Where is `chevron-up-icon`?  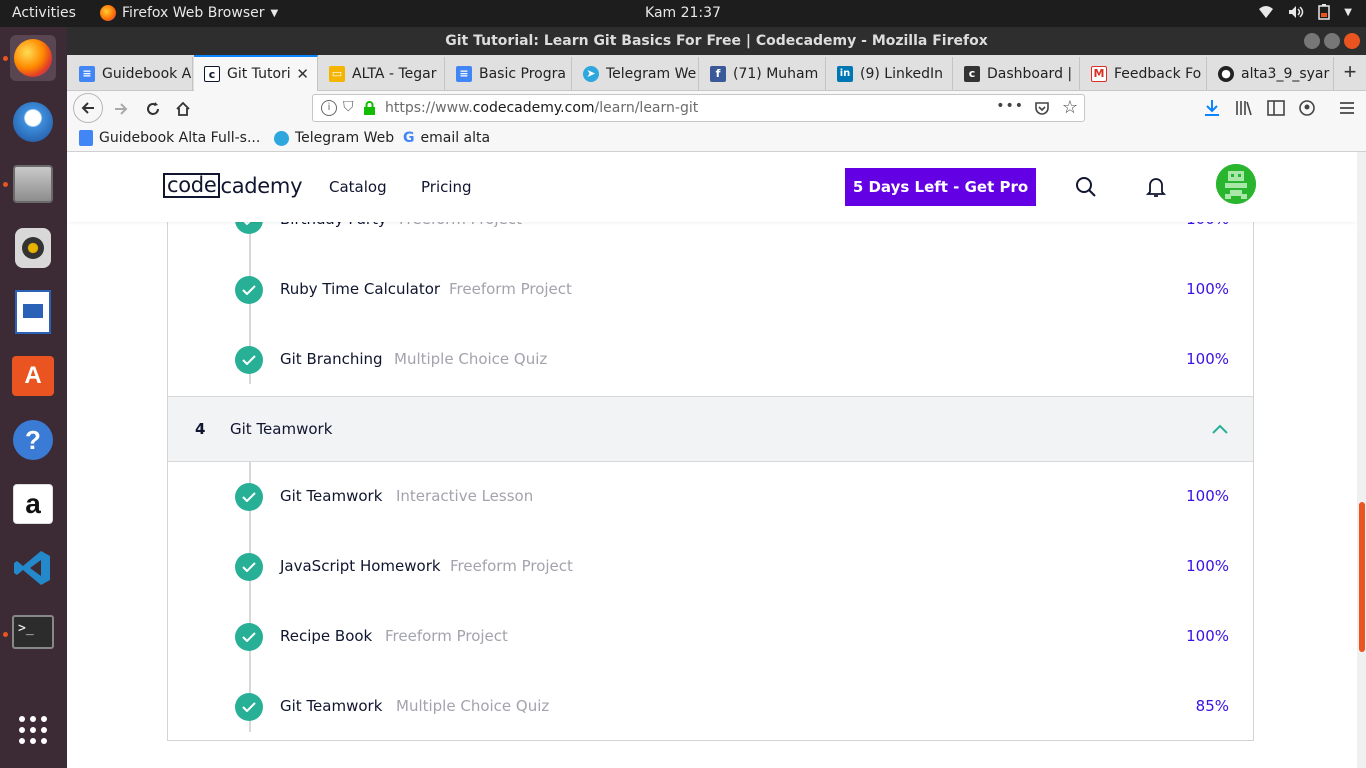
chevron-up-icon is located at coordinates (1220, 430).